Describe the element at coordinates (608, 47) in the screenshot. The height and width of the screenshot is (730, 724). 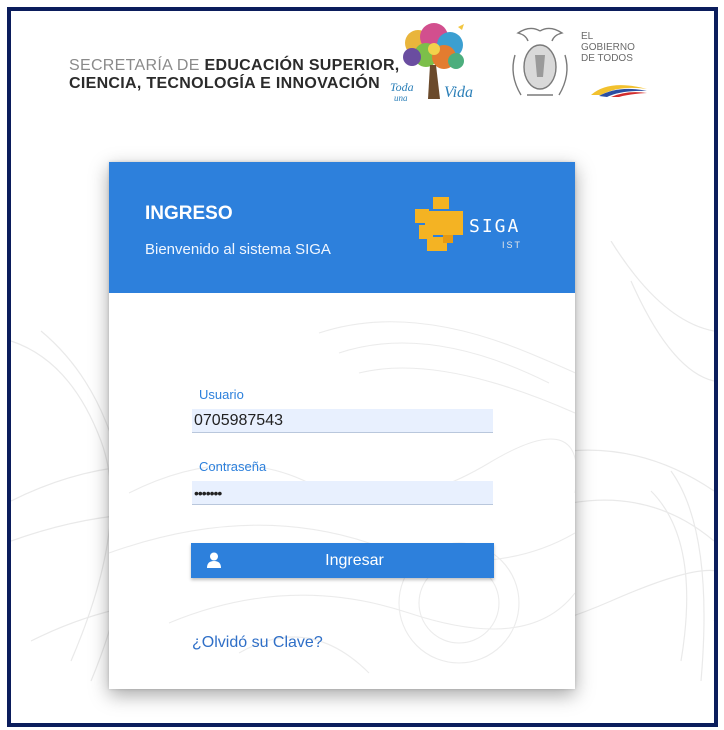
I see `gobierno-line2: GOBIERNO` at that location.